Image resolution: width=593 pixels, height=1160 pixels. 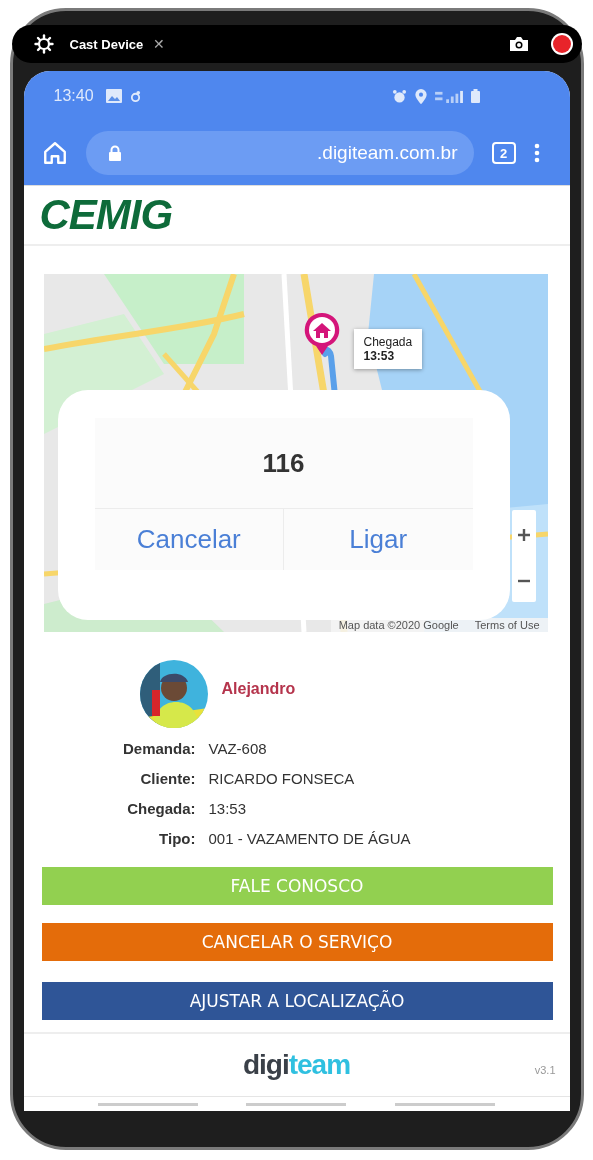 What do you see at coordinates (167, 778) in the screenshot?
I see `detail-label: Cliente:` at bounding box center [167, 778].